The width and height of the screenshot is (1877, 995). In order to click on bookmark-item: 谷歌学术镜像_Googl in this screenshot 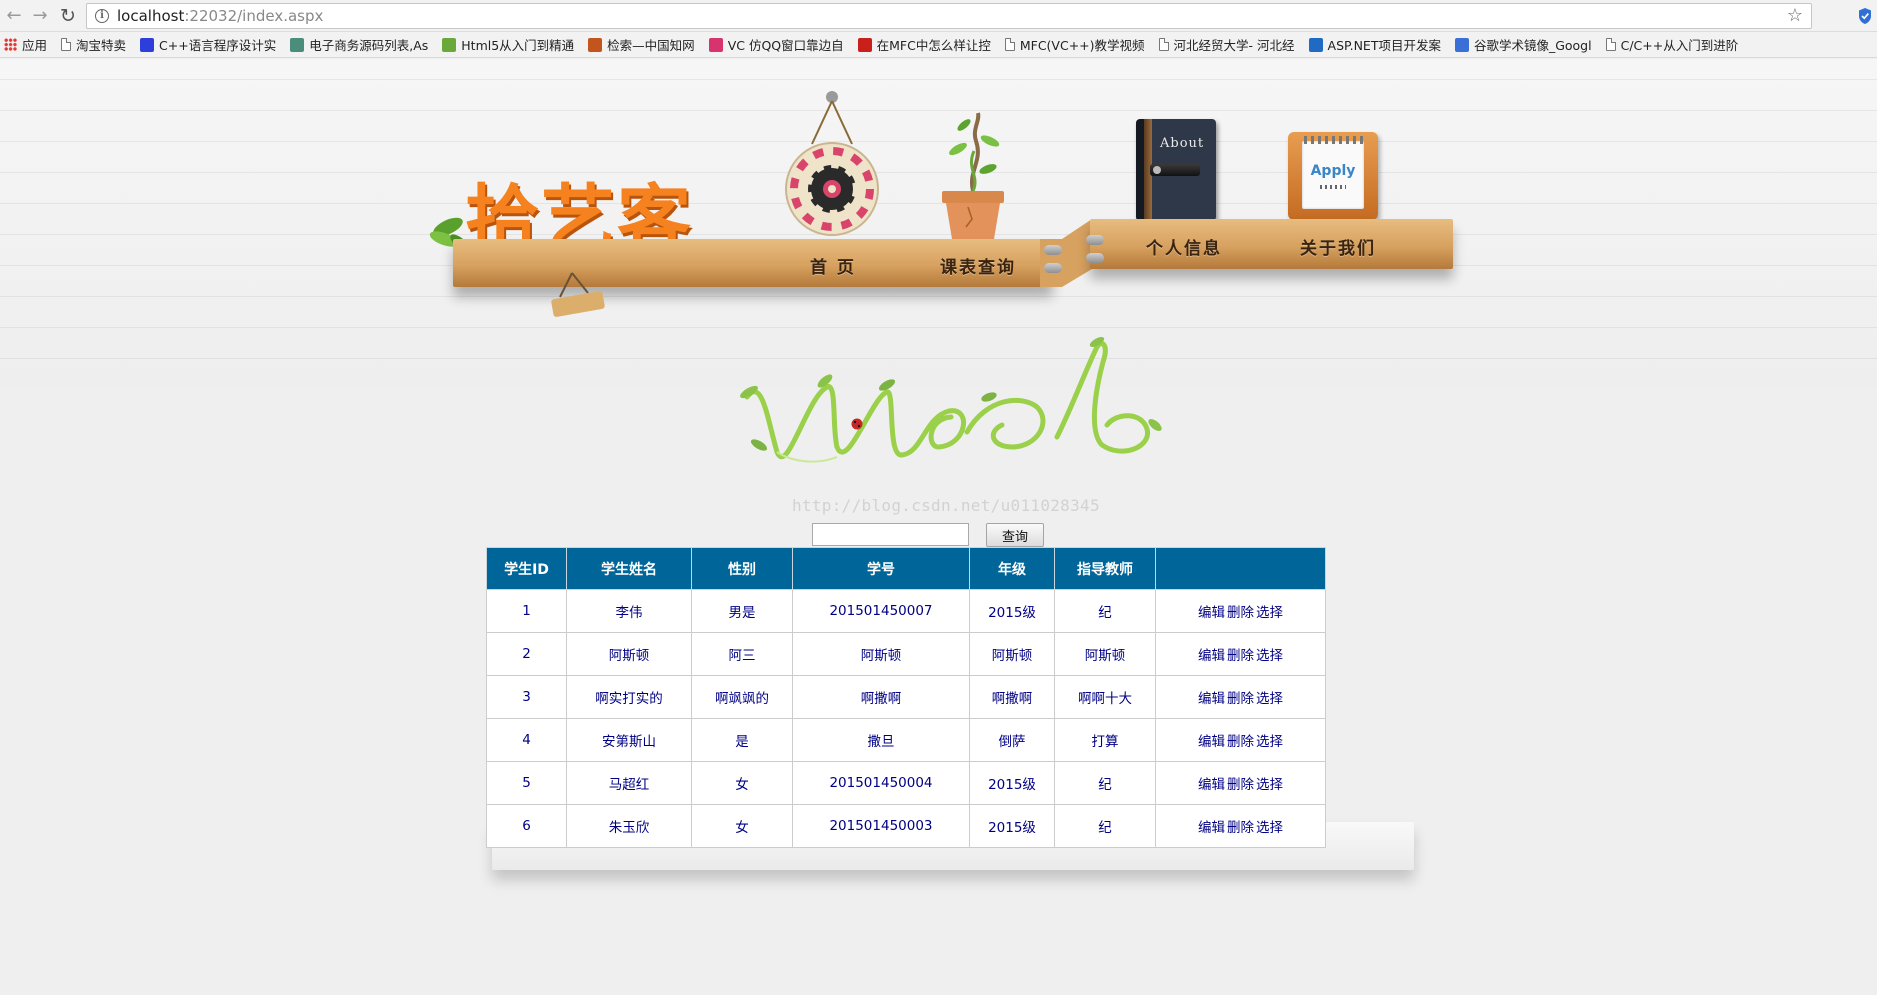, I will do `click(1523, 44)`.